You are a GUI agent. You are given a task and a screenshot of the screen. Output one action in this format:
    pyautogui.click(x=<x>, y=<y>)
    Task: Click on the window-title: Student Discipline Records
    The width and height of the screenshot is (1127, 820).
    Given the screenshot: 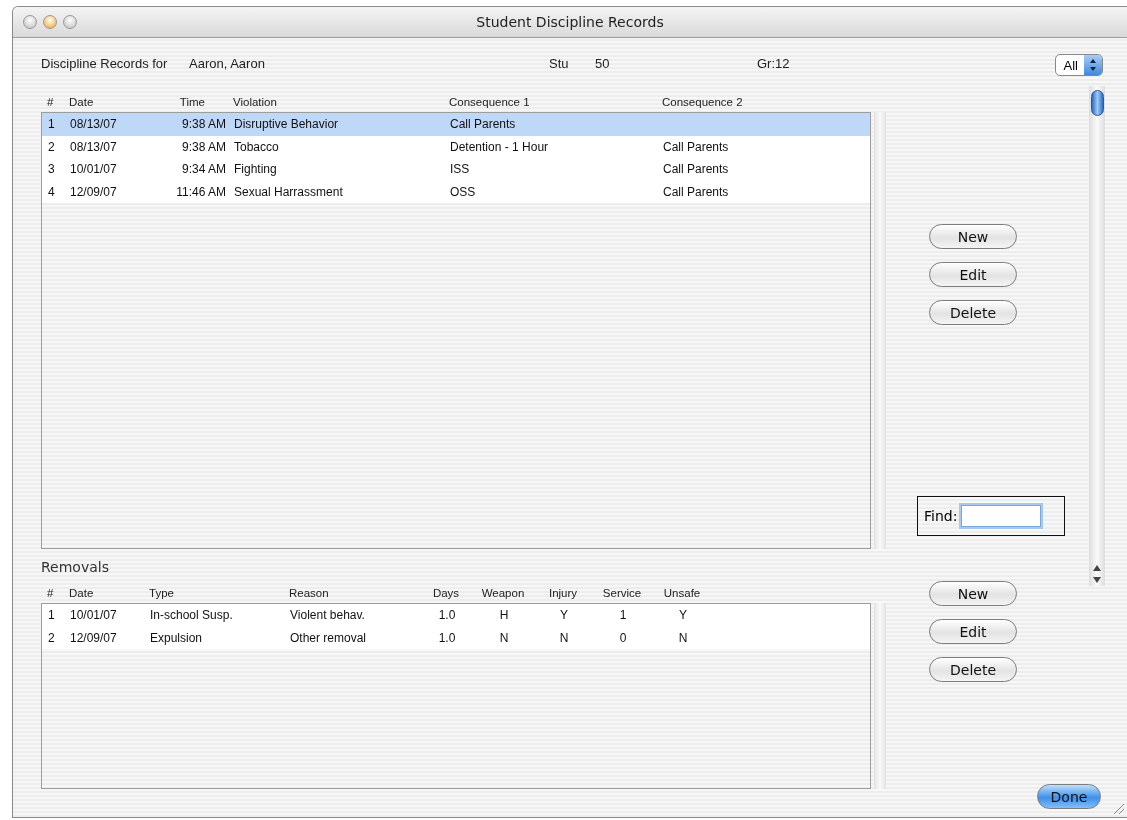 What is the action you would take?
    pyautogui.click(x=570, y=22)
    